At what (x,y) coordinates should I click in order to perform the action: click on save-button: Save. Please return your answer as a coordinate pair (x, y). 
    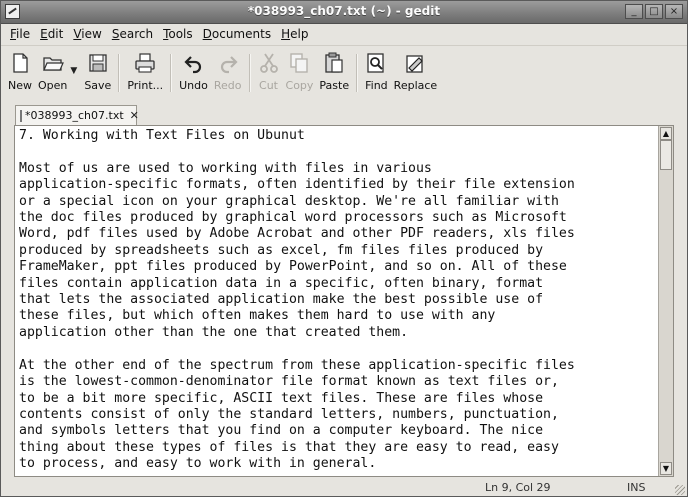
    Looking at the image, I should click on (97, 72).